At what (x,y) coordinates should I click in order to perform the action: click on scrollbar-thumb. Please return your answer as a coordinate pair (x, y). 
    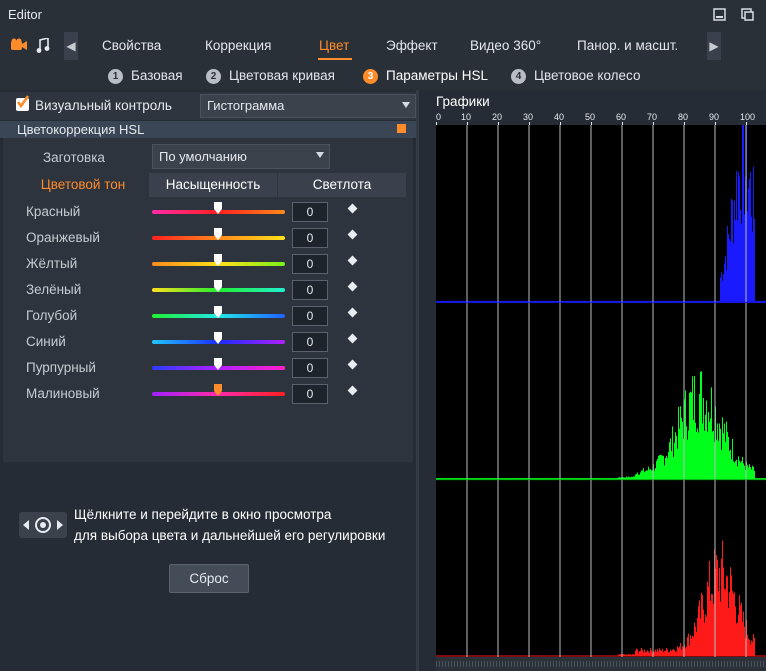
    Looking at the image, I should click on (601, 664).